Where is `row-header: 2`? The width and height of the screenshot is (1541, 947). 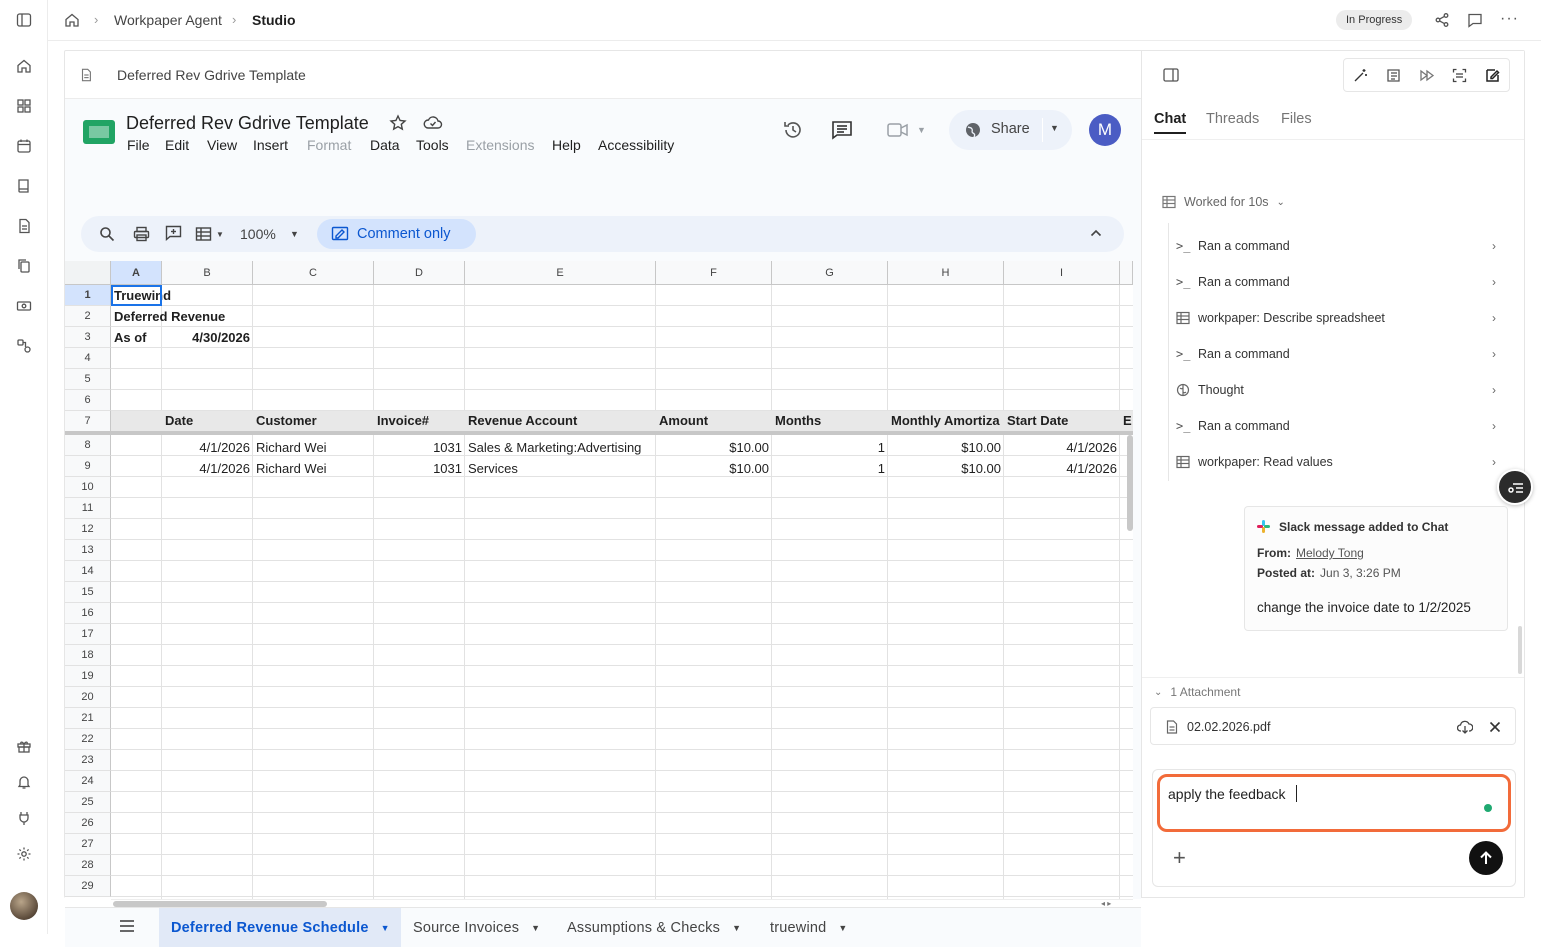
row-header: 2 is located at coordinates (88, 316).